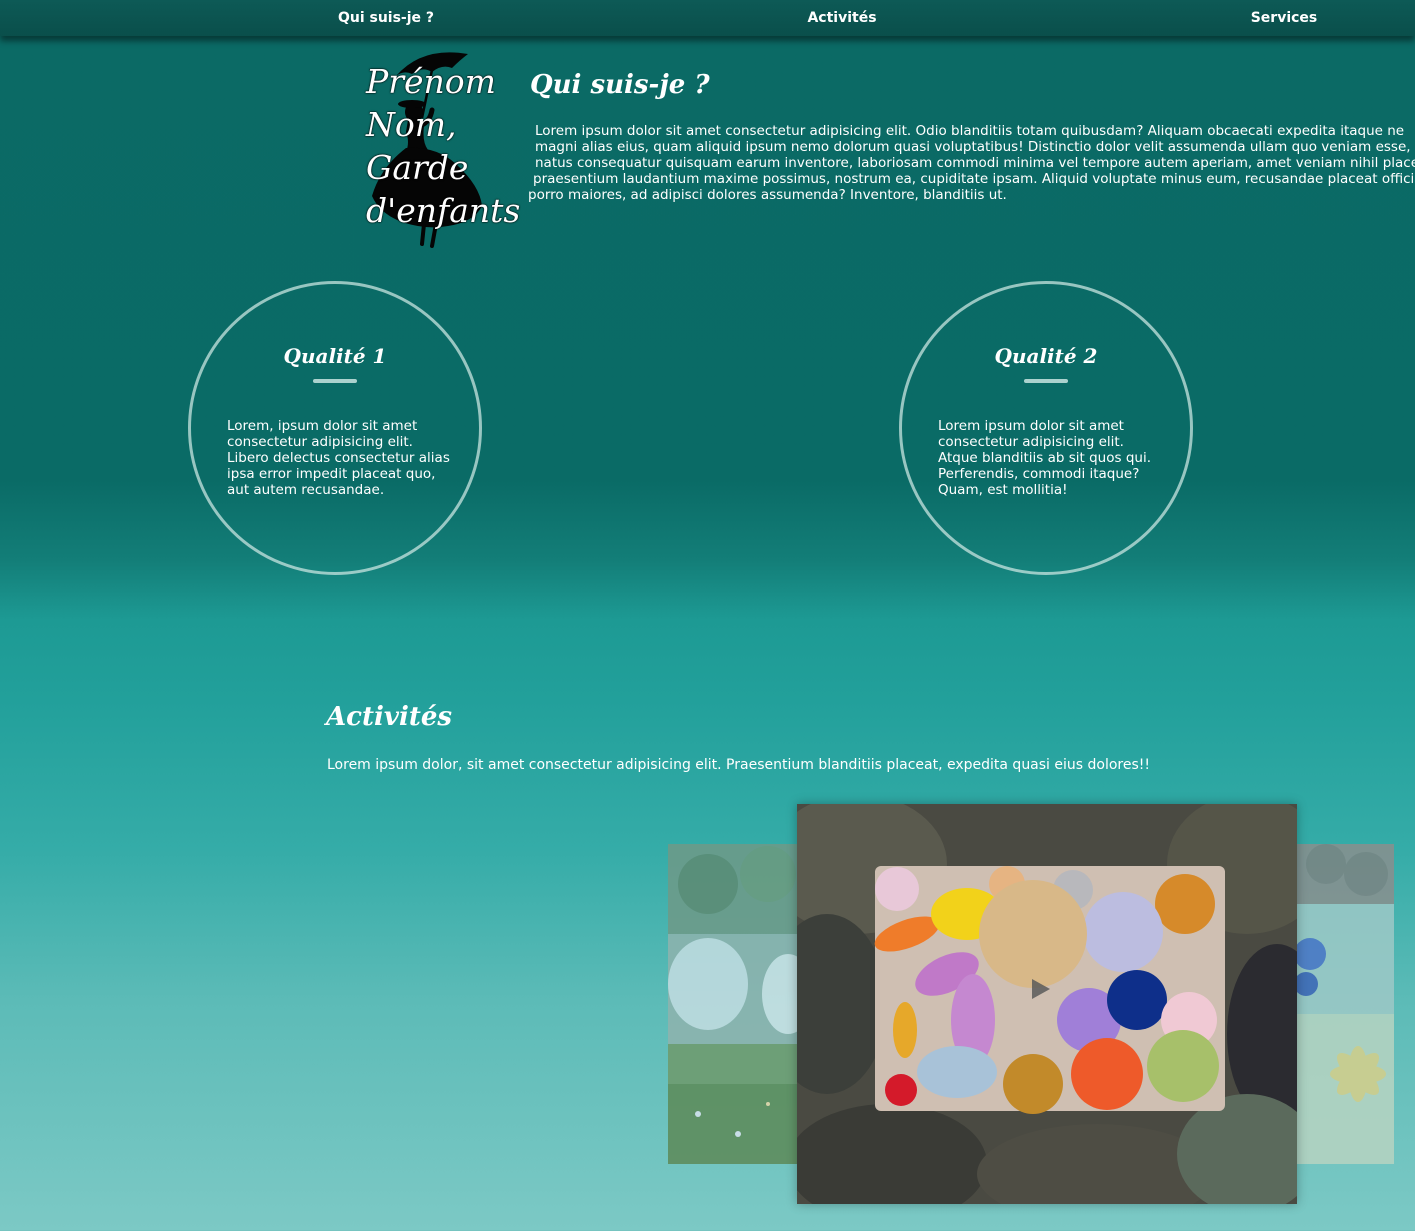 The width and height of the screenshot is (1415, 1231). I want to click on nav-link-qui-suis-je: Qui suis-je ?, so click(386, 18).